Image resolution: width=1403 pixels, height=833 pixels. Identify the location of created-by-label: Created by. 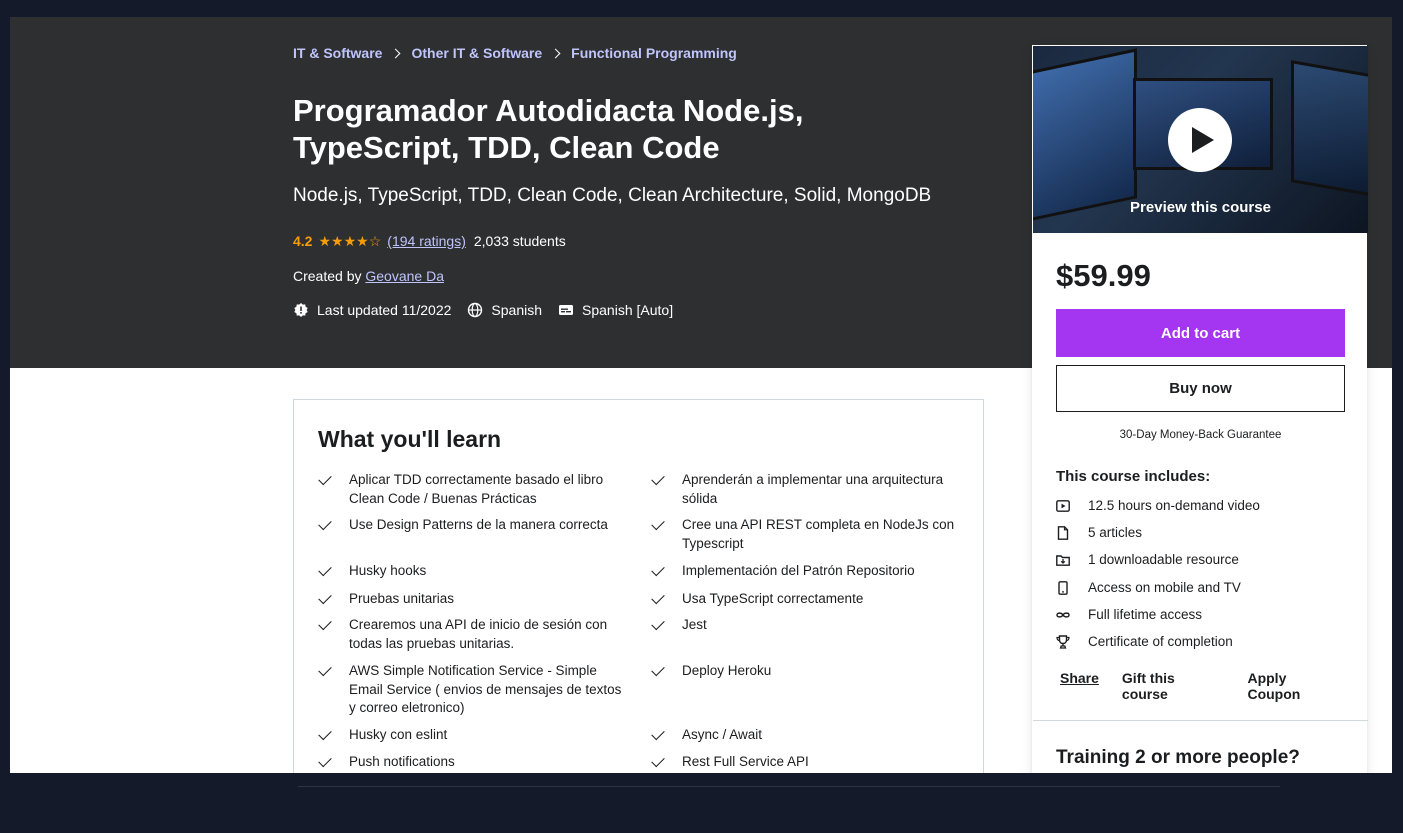
(327, 276).